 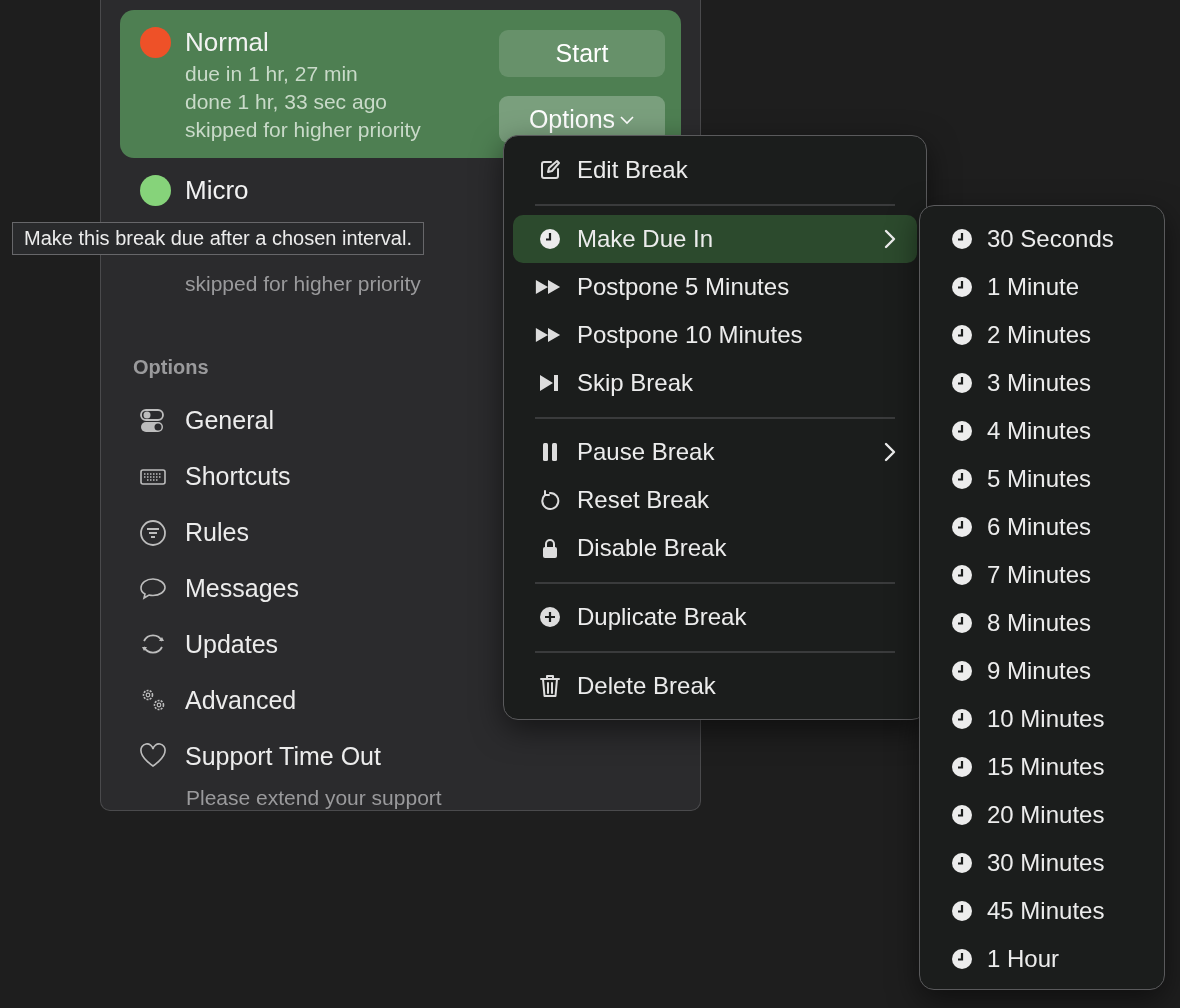 What do you see at coordinates (218, 238) in the screenshot?
I see `tooltip: Make this break due after a chosen interval.` at bounding box center [218, 238].